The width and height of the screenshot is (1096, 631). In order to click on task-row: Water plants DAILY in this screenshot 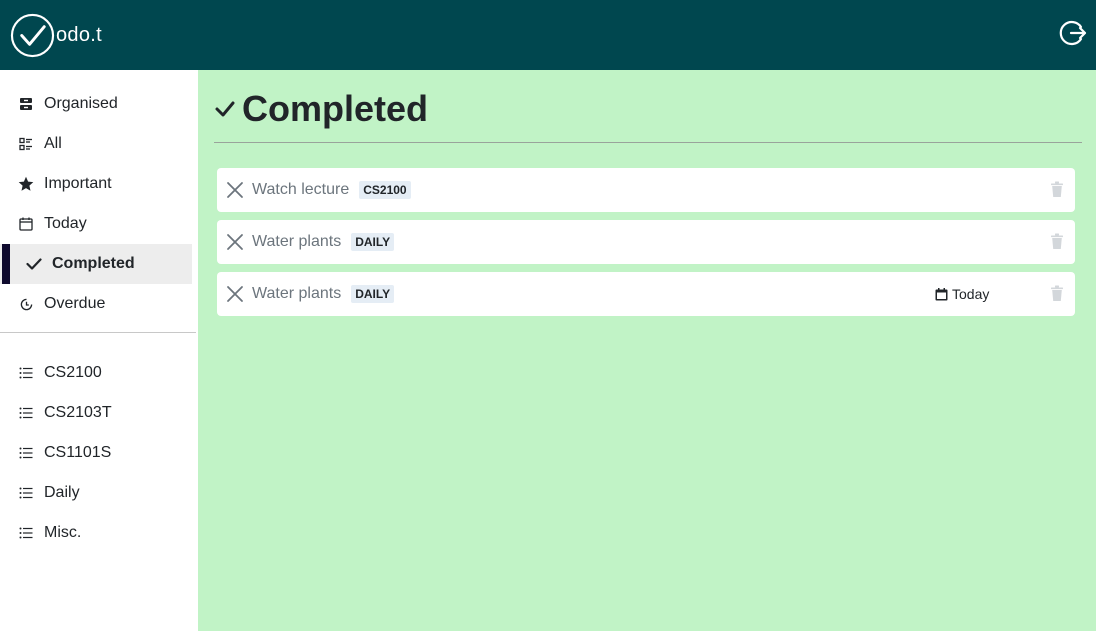, I will do `click(646, 242)`.